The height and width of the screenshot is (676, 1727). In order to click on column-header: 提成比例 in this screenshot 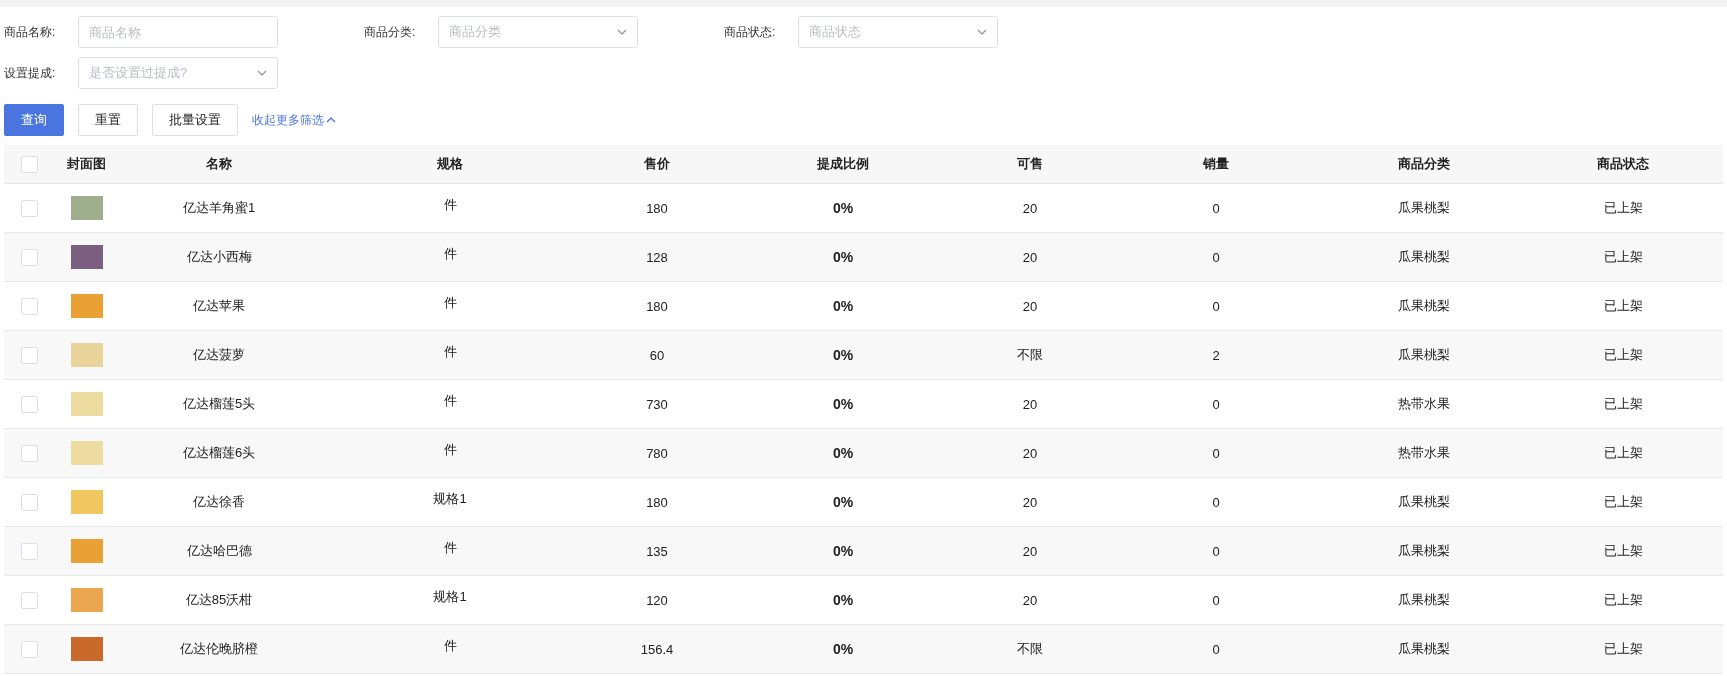, I will do `click(843, 164)`.